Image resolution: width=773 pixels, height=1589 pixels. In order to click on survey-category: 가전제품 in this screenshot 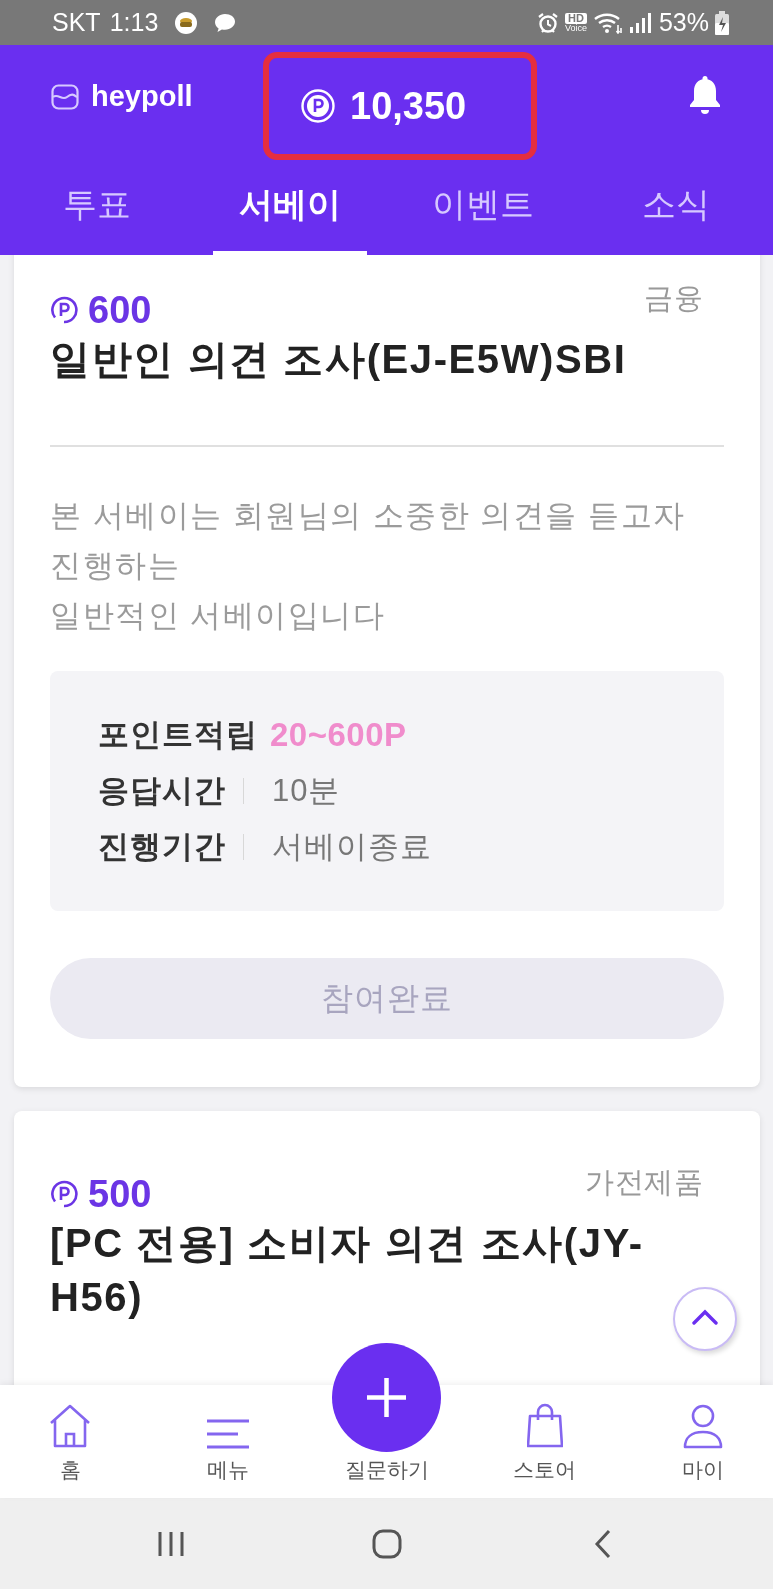, I will do `click(644, 1182)`.